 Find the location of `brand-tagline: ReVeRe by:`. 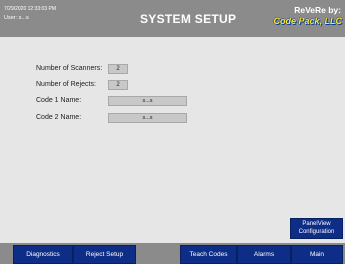

brand-tagline: ReVeRe by: is located at coordinates (317, 10).